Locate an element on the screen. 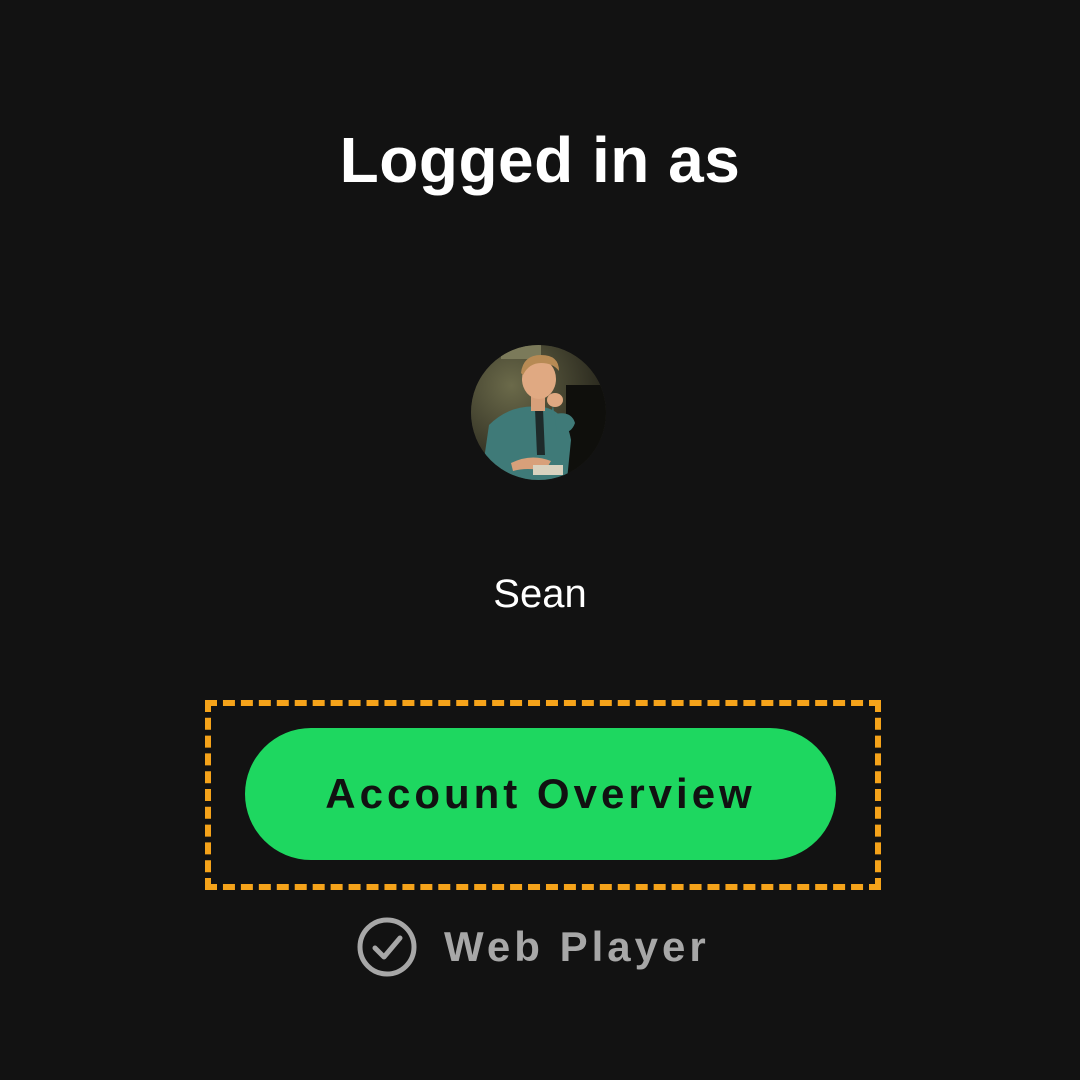 This screenshot has height=1080, width=1080. user-avatar is located at coordinates (538, 412).